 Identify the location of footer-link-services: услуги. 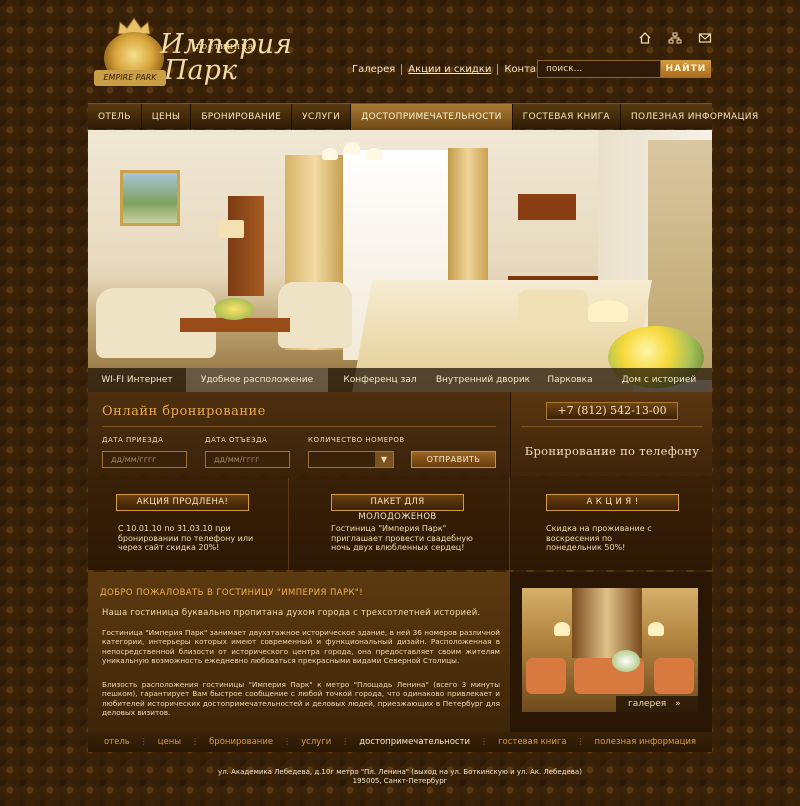
(316, 742).